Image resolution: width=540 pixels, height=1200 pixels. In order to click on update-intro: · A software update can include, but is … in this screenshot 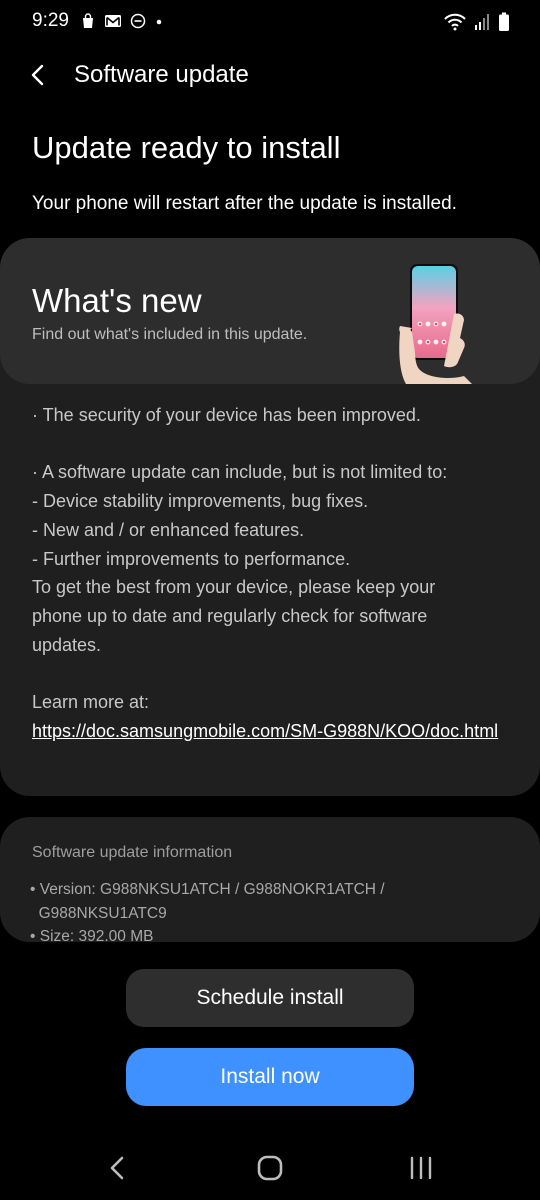, I will do `click(240, 472)`.